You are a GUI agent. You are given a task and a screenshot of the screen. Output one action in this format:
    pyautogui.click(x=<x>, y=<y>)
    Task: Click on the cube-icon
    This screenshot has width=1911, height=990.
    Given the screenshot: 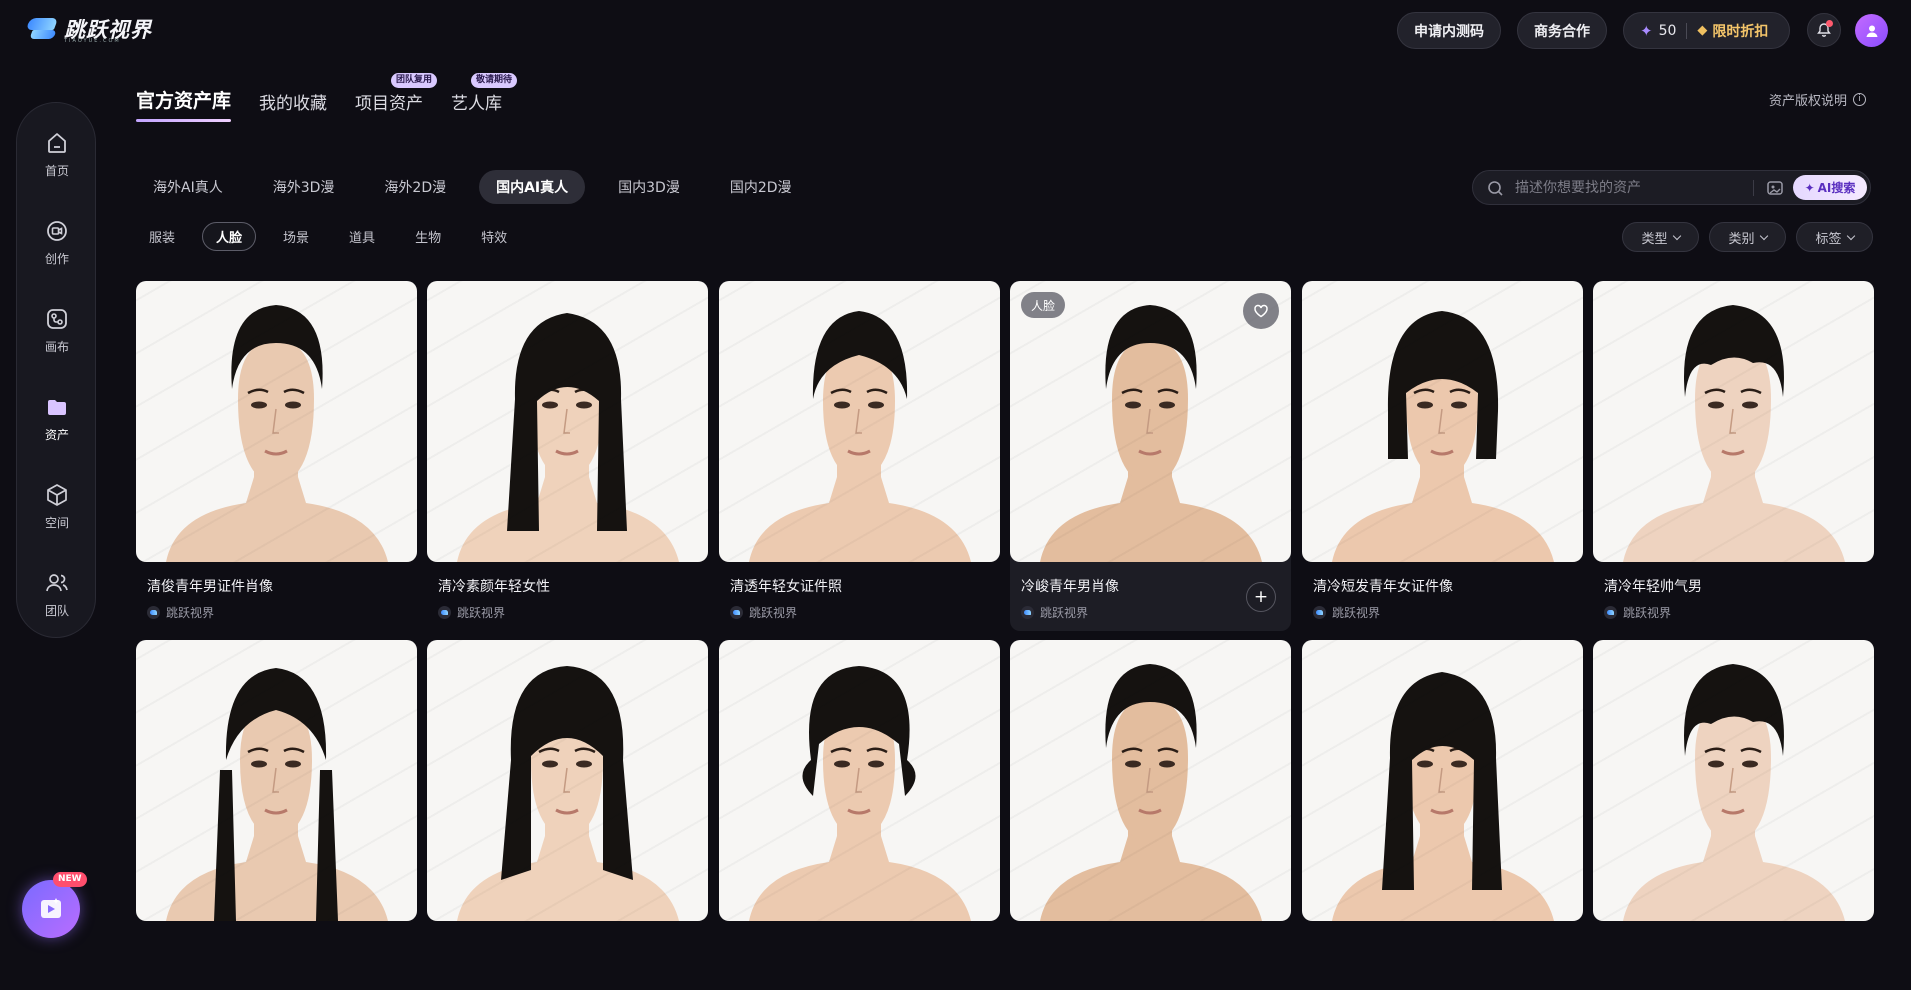 What is the action you would take?
    pyautogui.click(x=57, y=494)
    